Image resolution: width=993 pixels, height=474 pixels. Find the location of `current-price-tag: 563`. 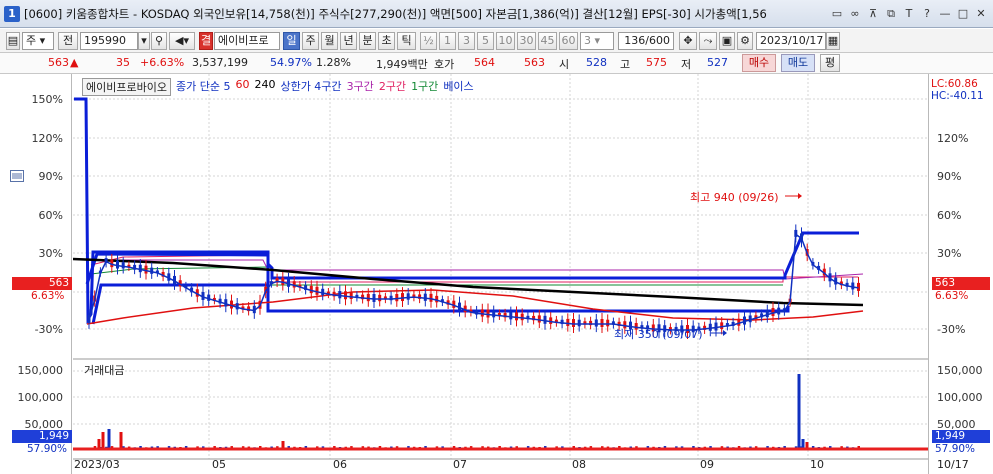

current-price-tag: 563 is located at coordinates (42, 283).